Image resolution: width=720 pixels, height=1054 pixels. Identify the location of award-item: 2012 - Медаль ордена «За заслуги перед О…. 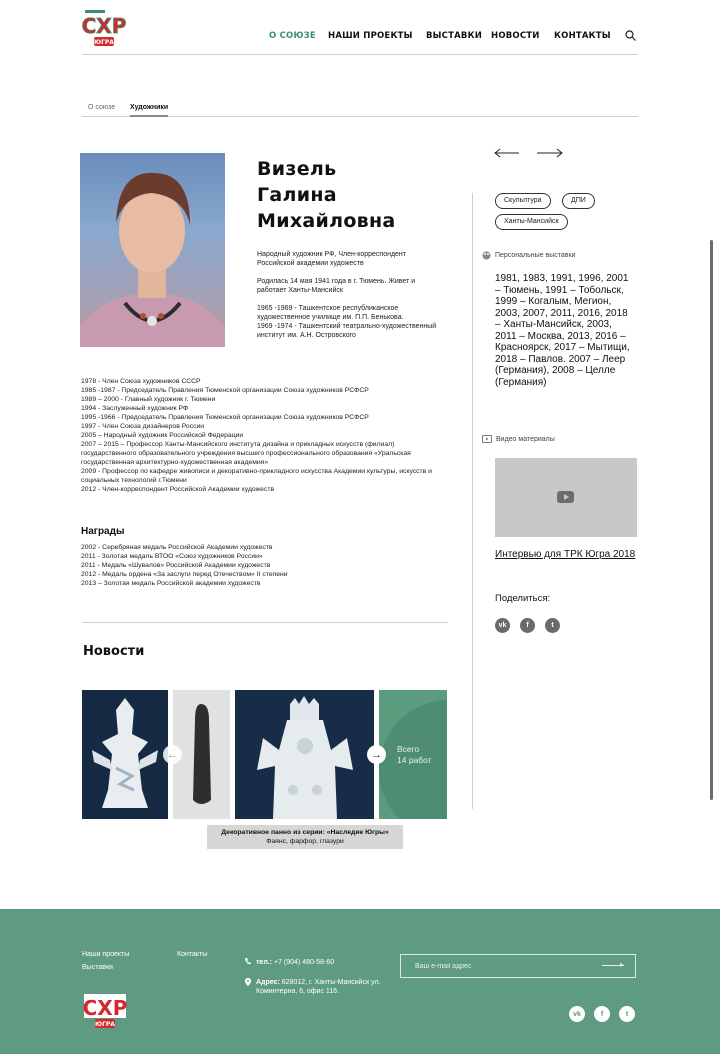
(184, 574).